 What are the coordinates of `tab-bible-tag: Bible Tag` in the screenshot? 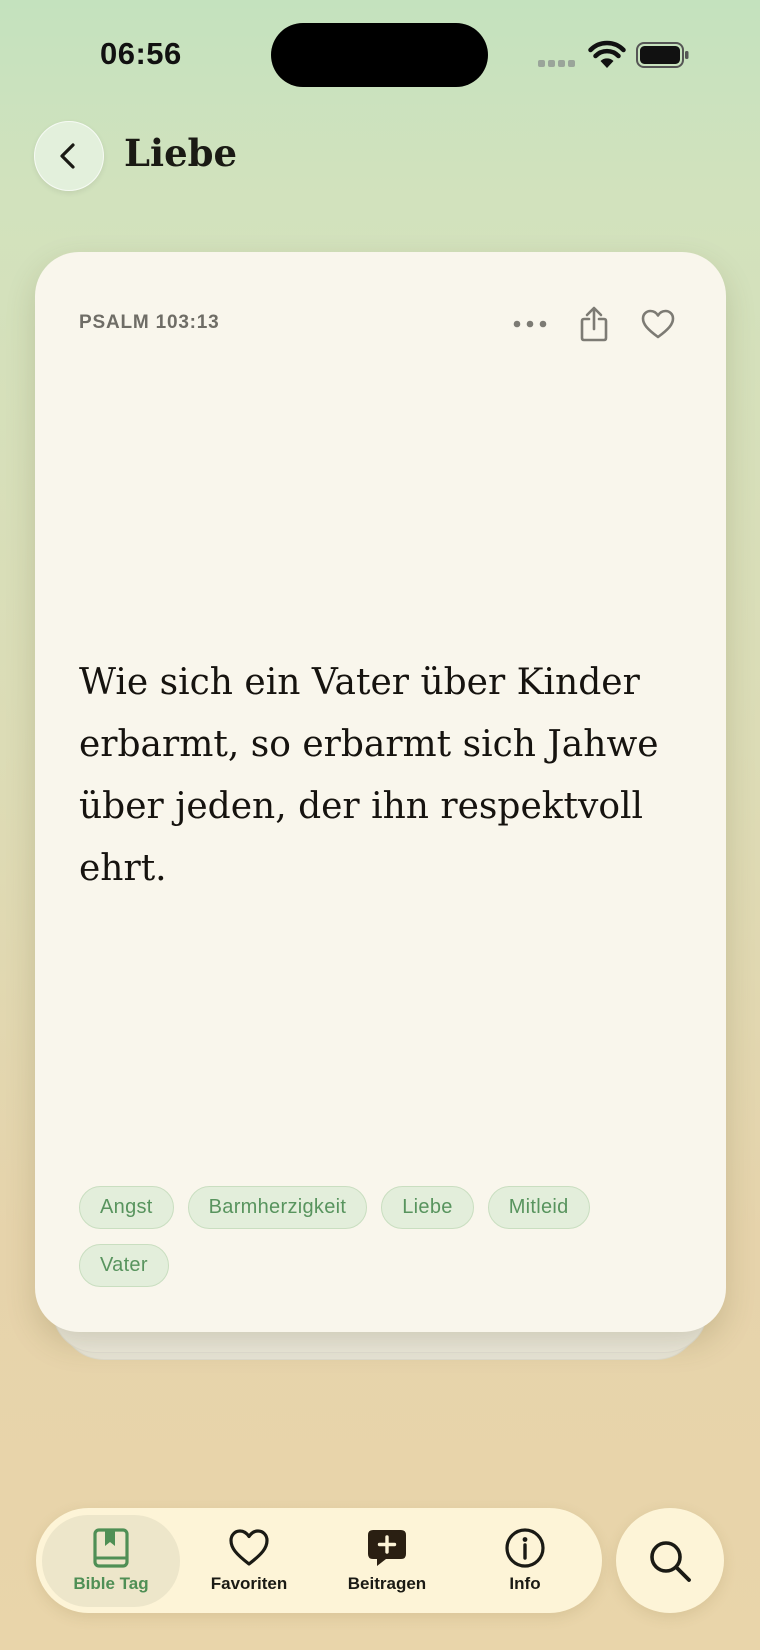 It's located at (111, 1560).